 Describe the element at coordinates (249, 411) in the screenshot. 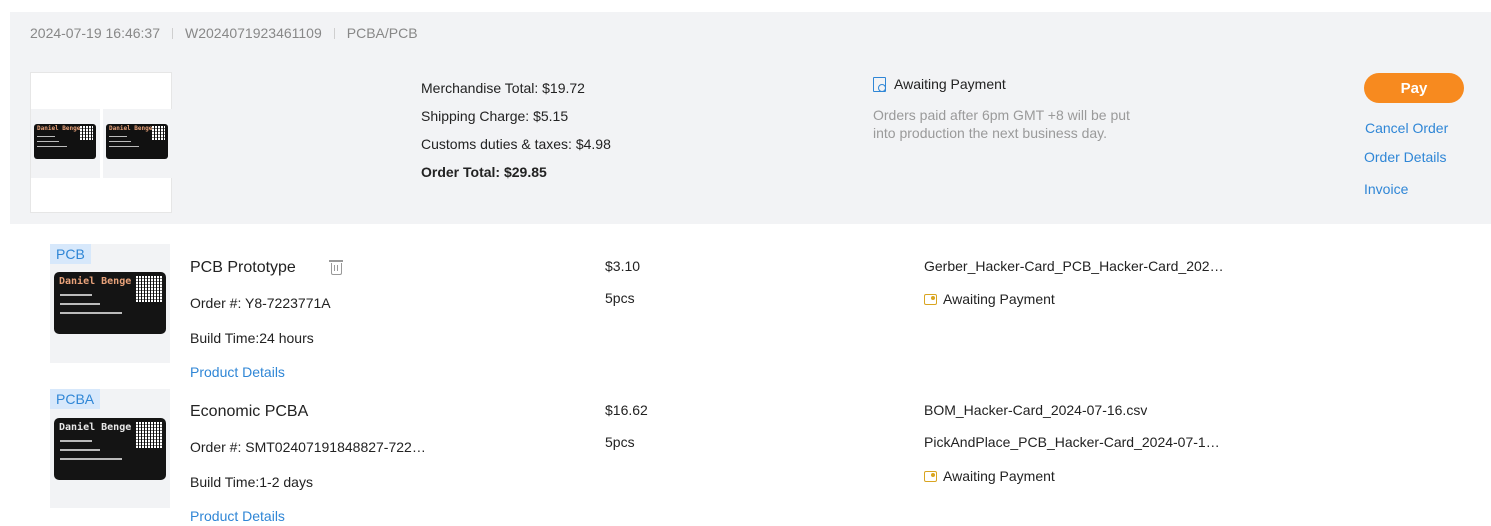

I see `item-name: Economic PCBA` at that location.